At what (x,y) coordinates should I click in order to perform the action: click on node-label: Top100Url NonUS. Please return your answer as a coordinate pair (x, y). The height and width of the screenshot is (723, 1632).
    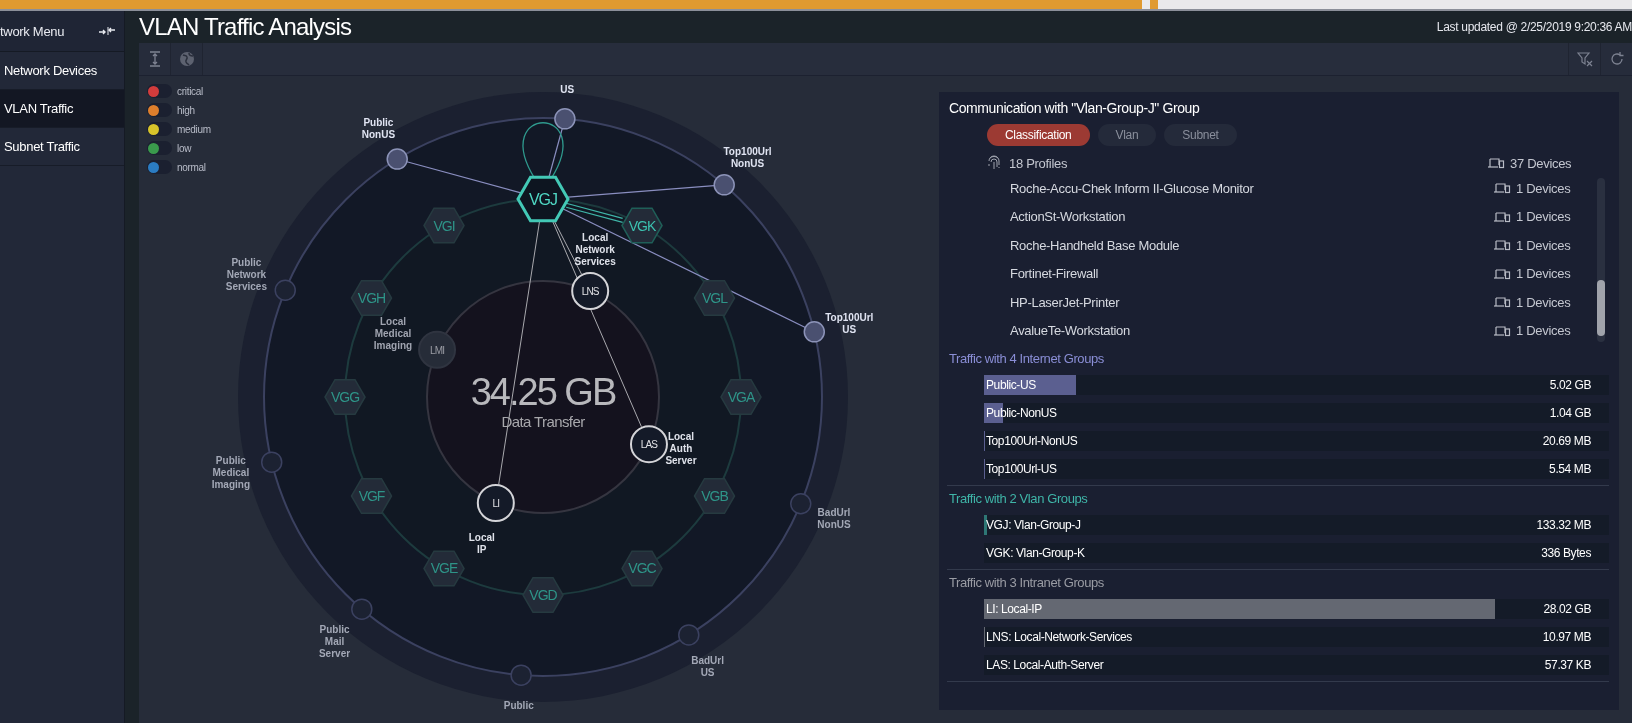
    Looking at the image, I should click on (747, 158).